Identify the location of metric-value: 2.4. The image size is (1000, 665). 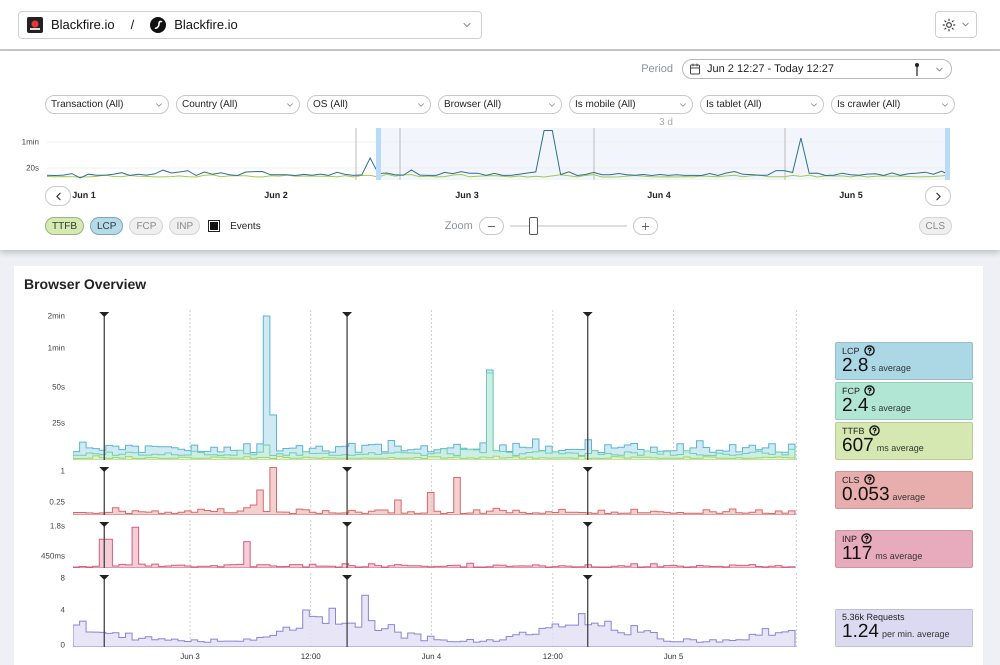
(855, 406).